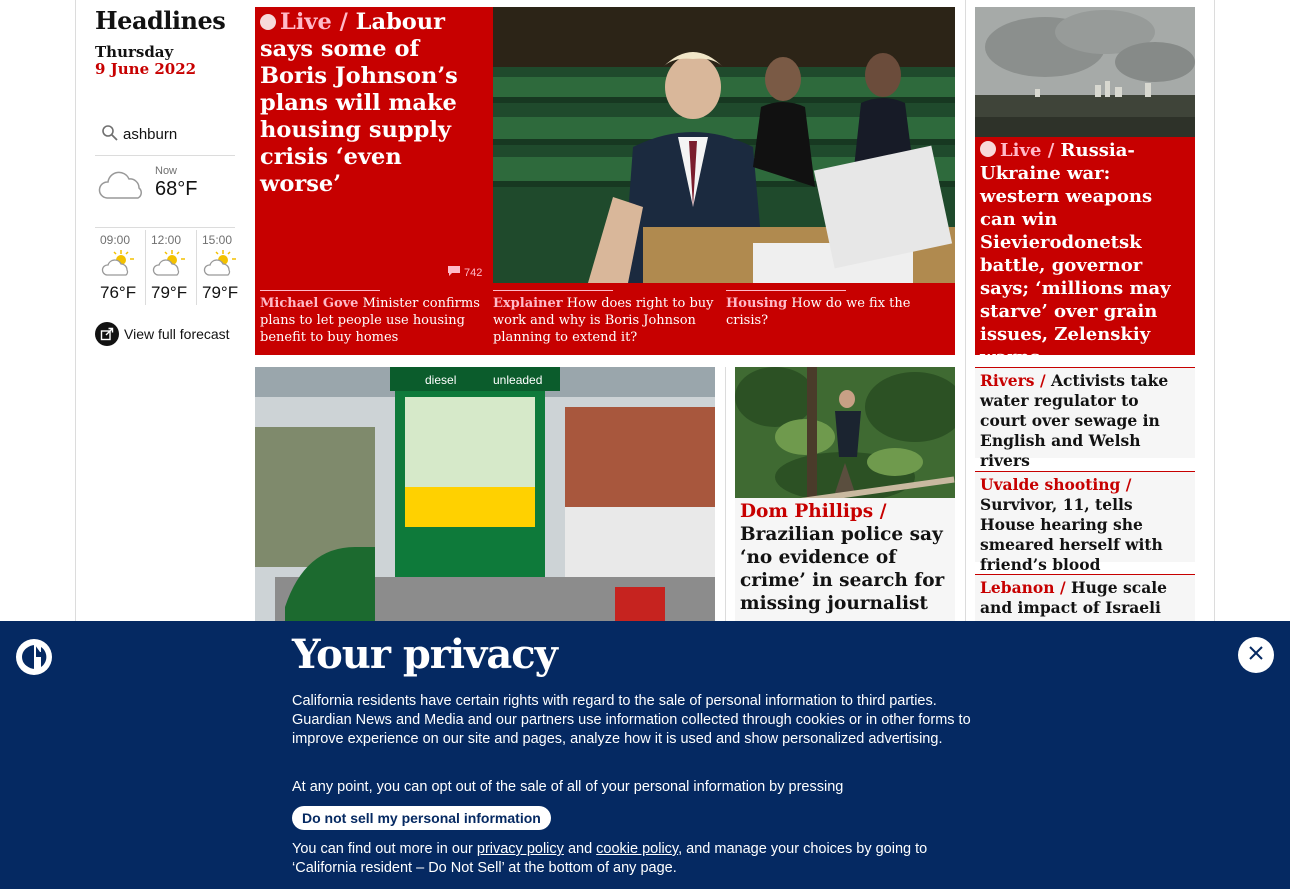 The height and width of the screenshot is (889, 1290). What do you see at coordinates (309, 303) in the screenshot?
I see `related-kicker: Michael Gove` at bounding box center [309, 303].